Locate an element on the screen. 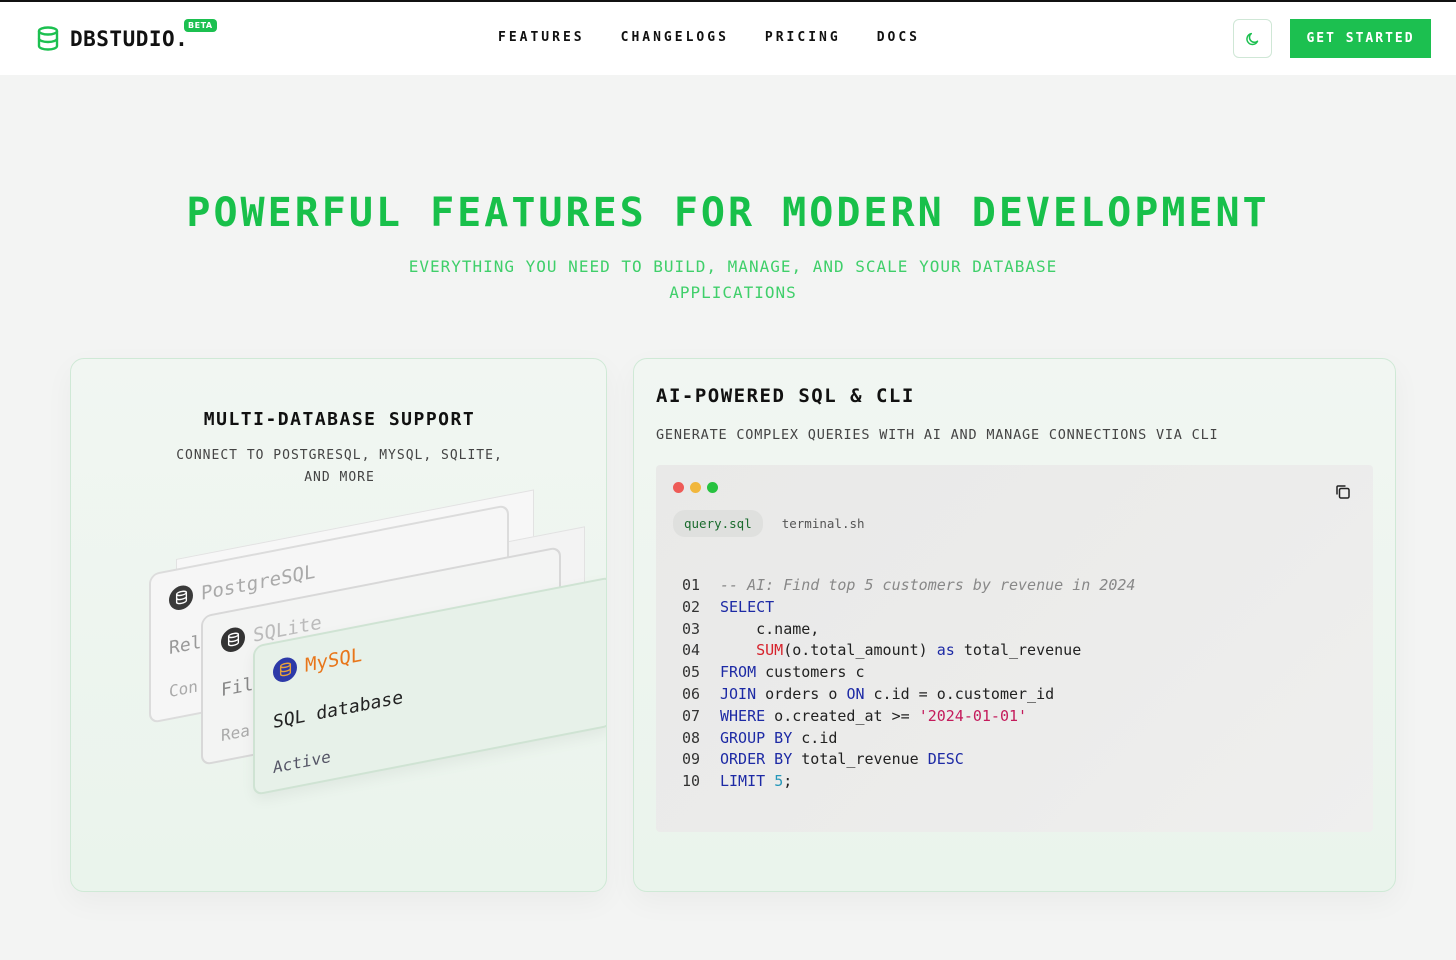  code-token: o.created_at >= is located at coordinates (842, 715).